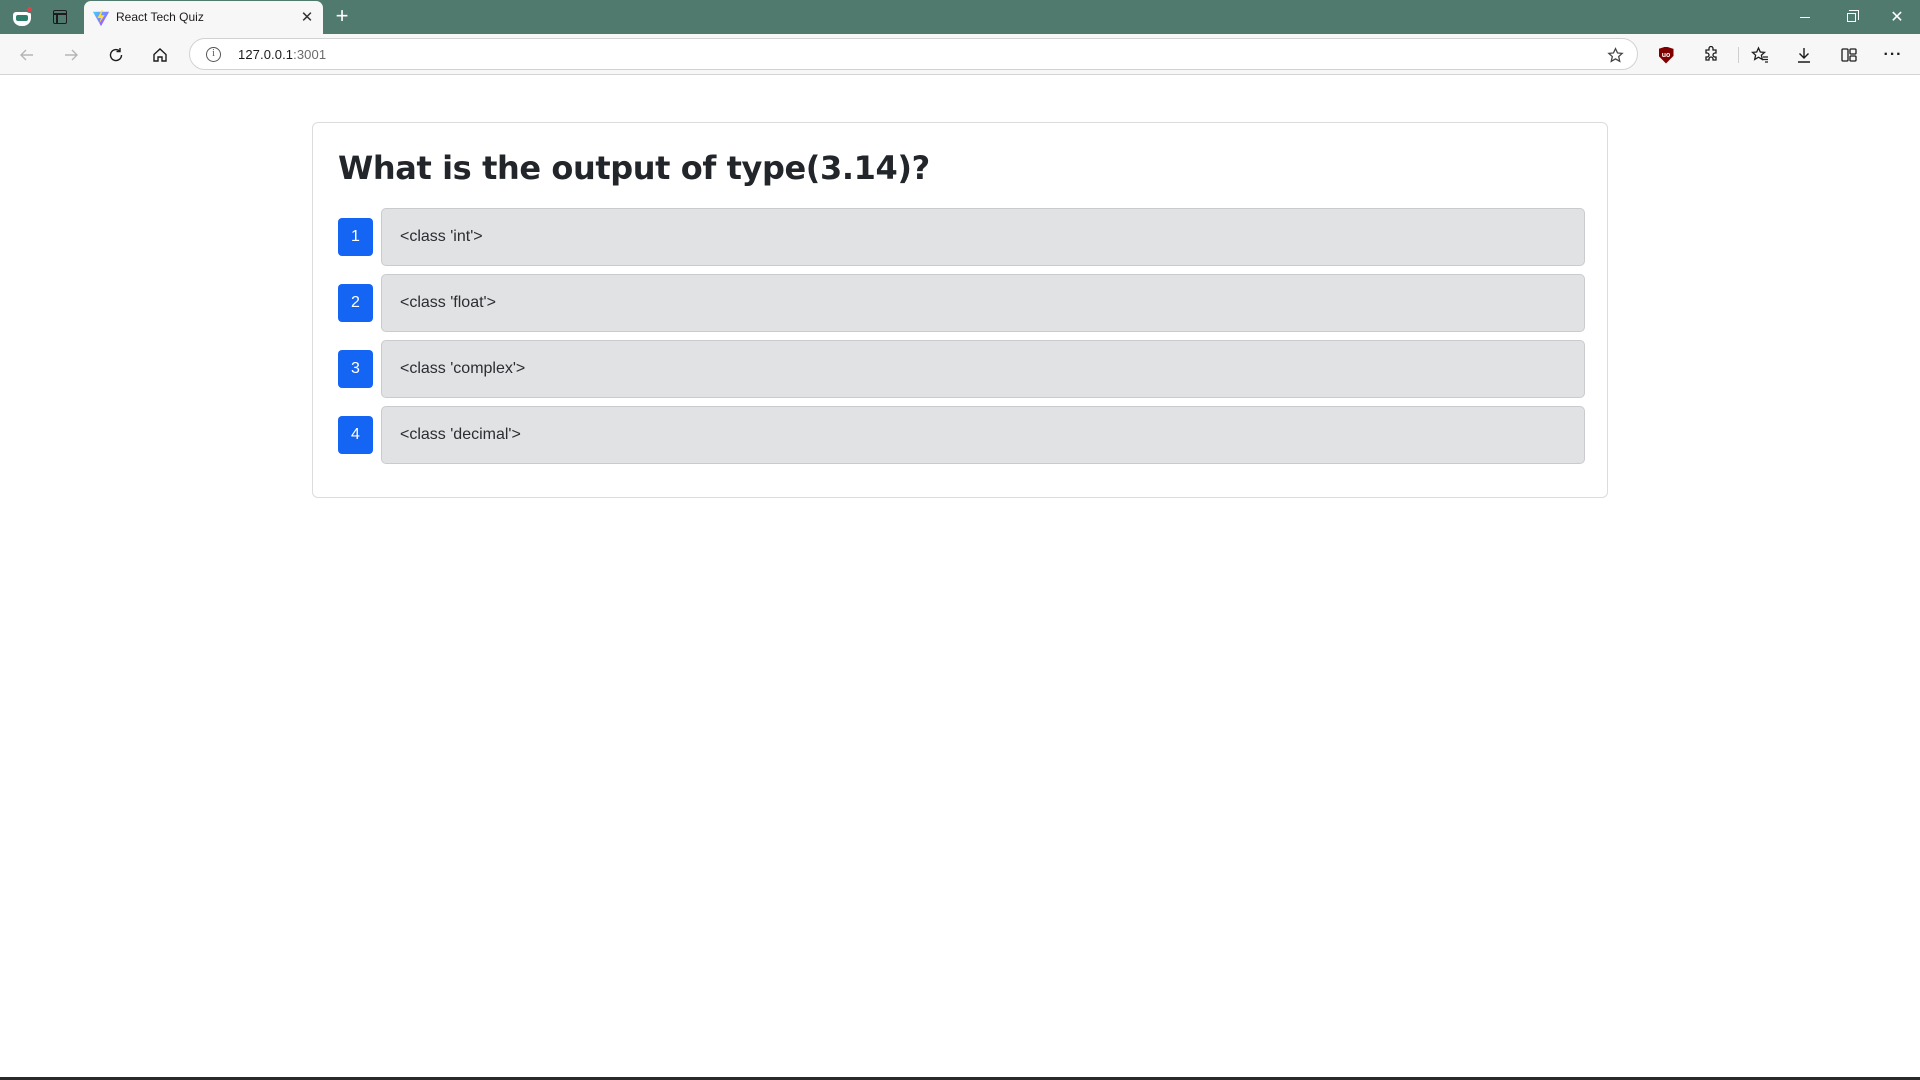 The width and height of the screenshot is (1920, 1080). I want to click on ublock-extension-icon: uo, so click(1666, 55).